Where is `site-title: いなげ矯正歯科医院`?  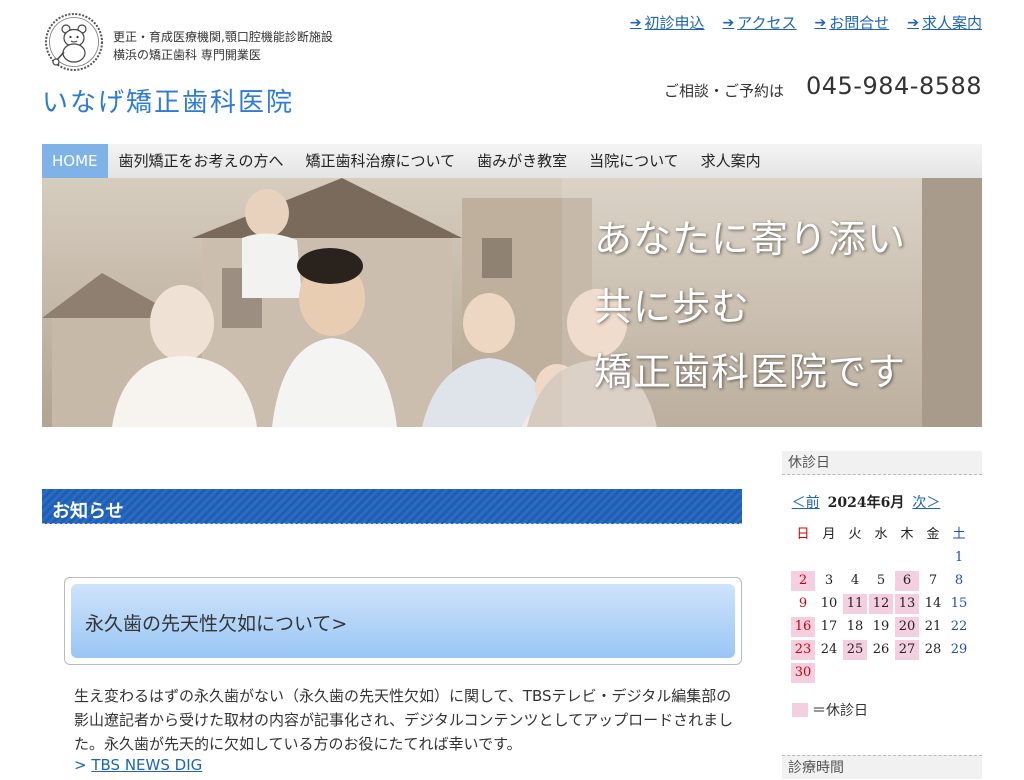 site-title: いなげ矯正歯科医院 is located at coordinates (168, 100).